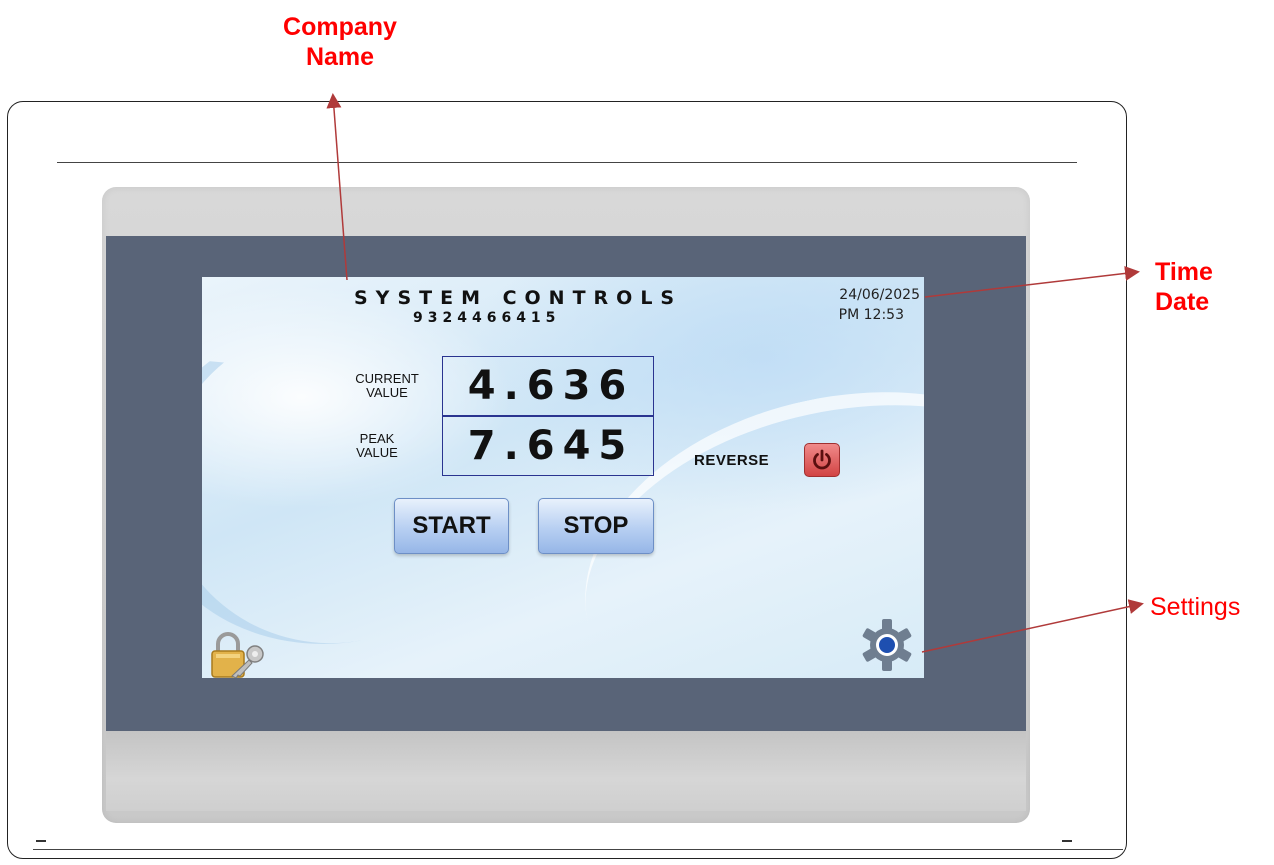 The image size is (1274, 865). I want to click on reverse-toggle-button, so click(822, 460).